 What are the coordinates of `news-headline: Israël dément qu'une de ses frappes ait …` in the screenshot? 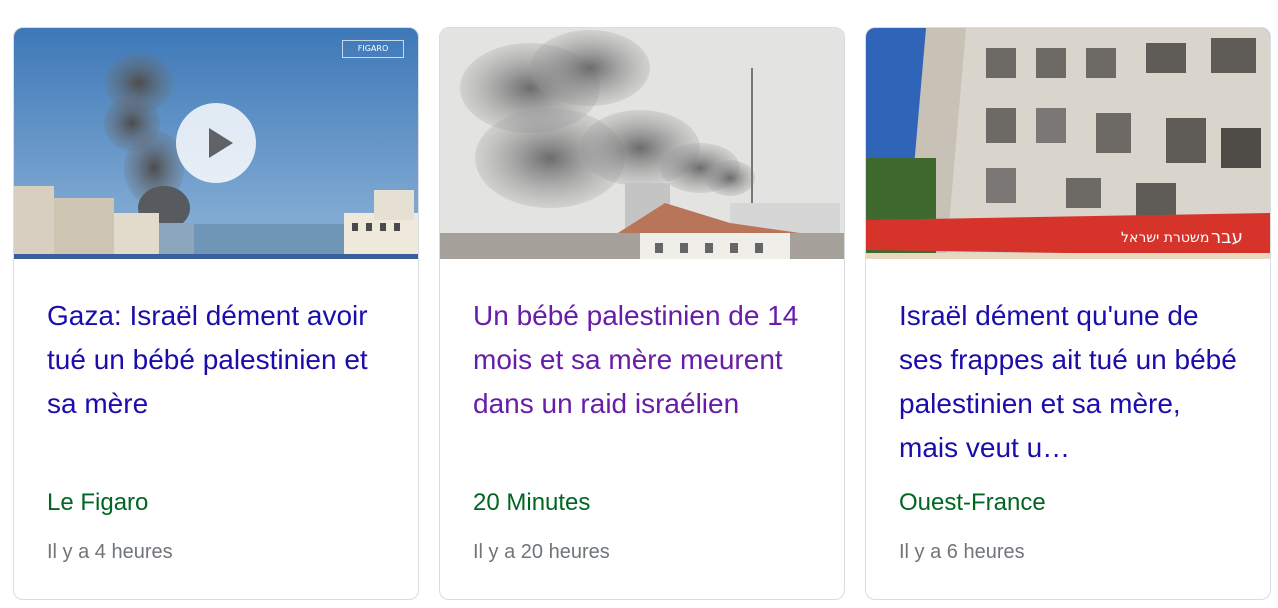 It's located at (1069, 382).